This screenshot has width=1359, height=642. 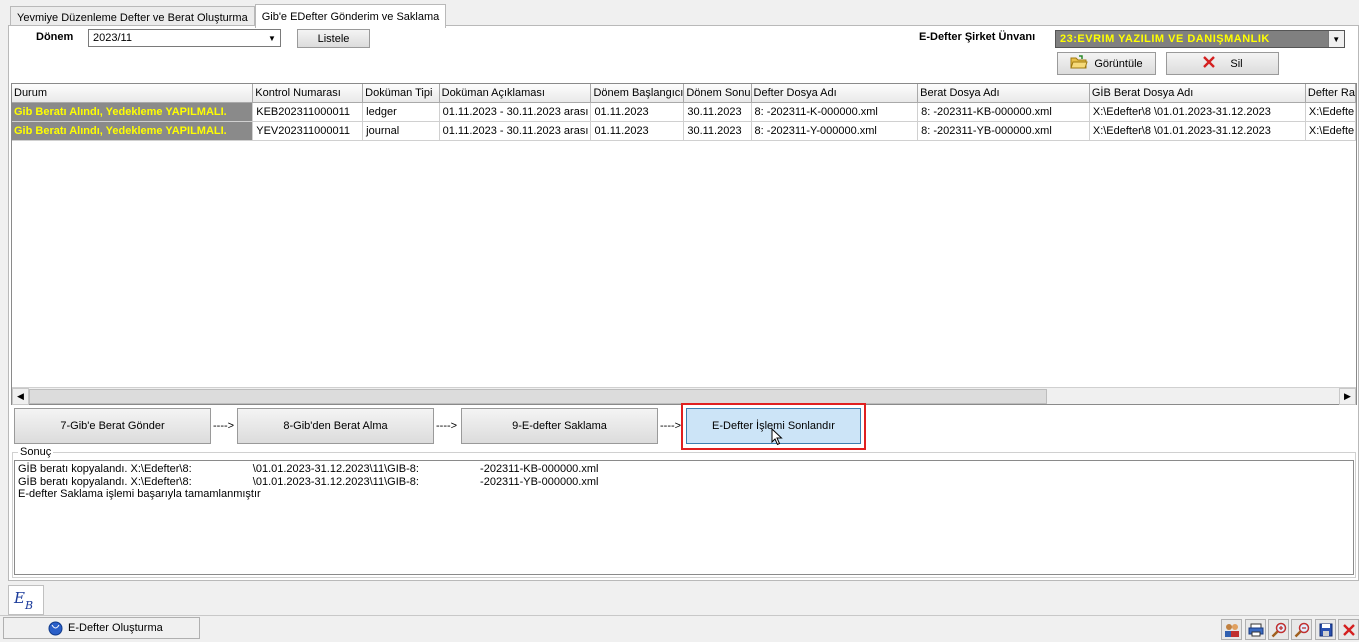 I want to click on list-button: Listele, so click(x=333, y=38).